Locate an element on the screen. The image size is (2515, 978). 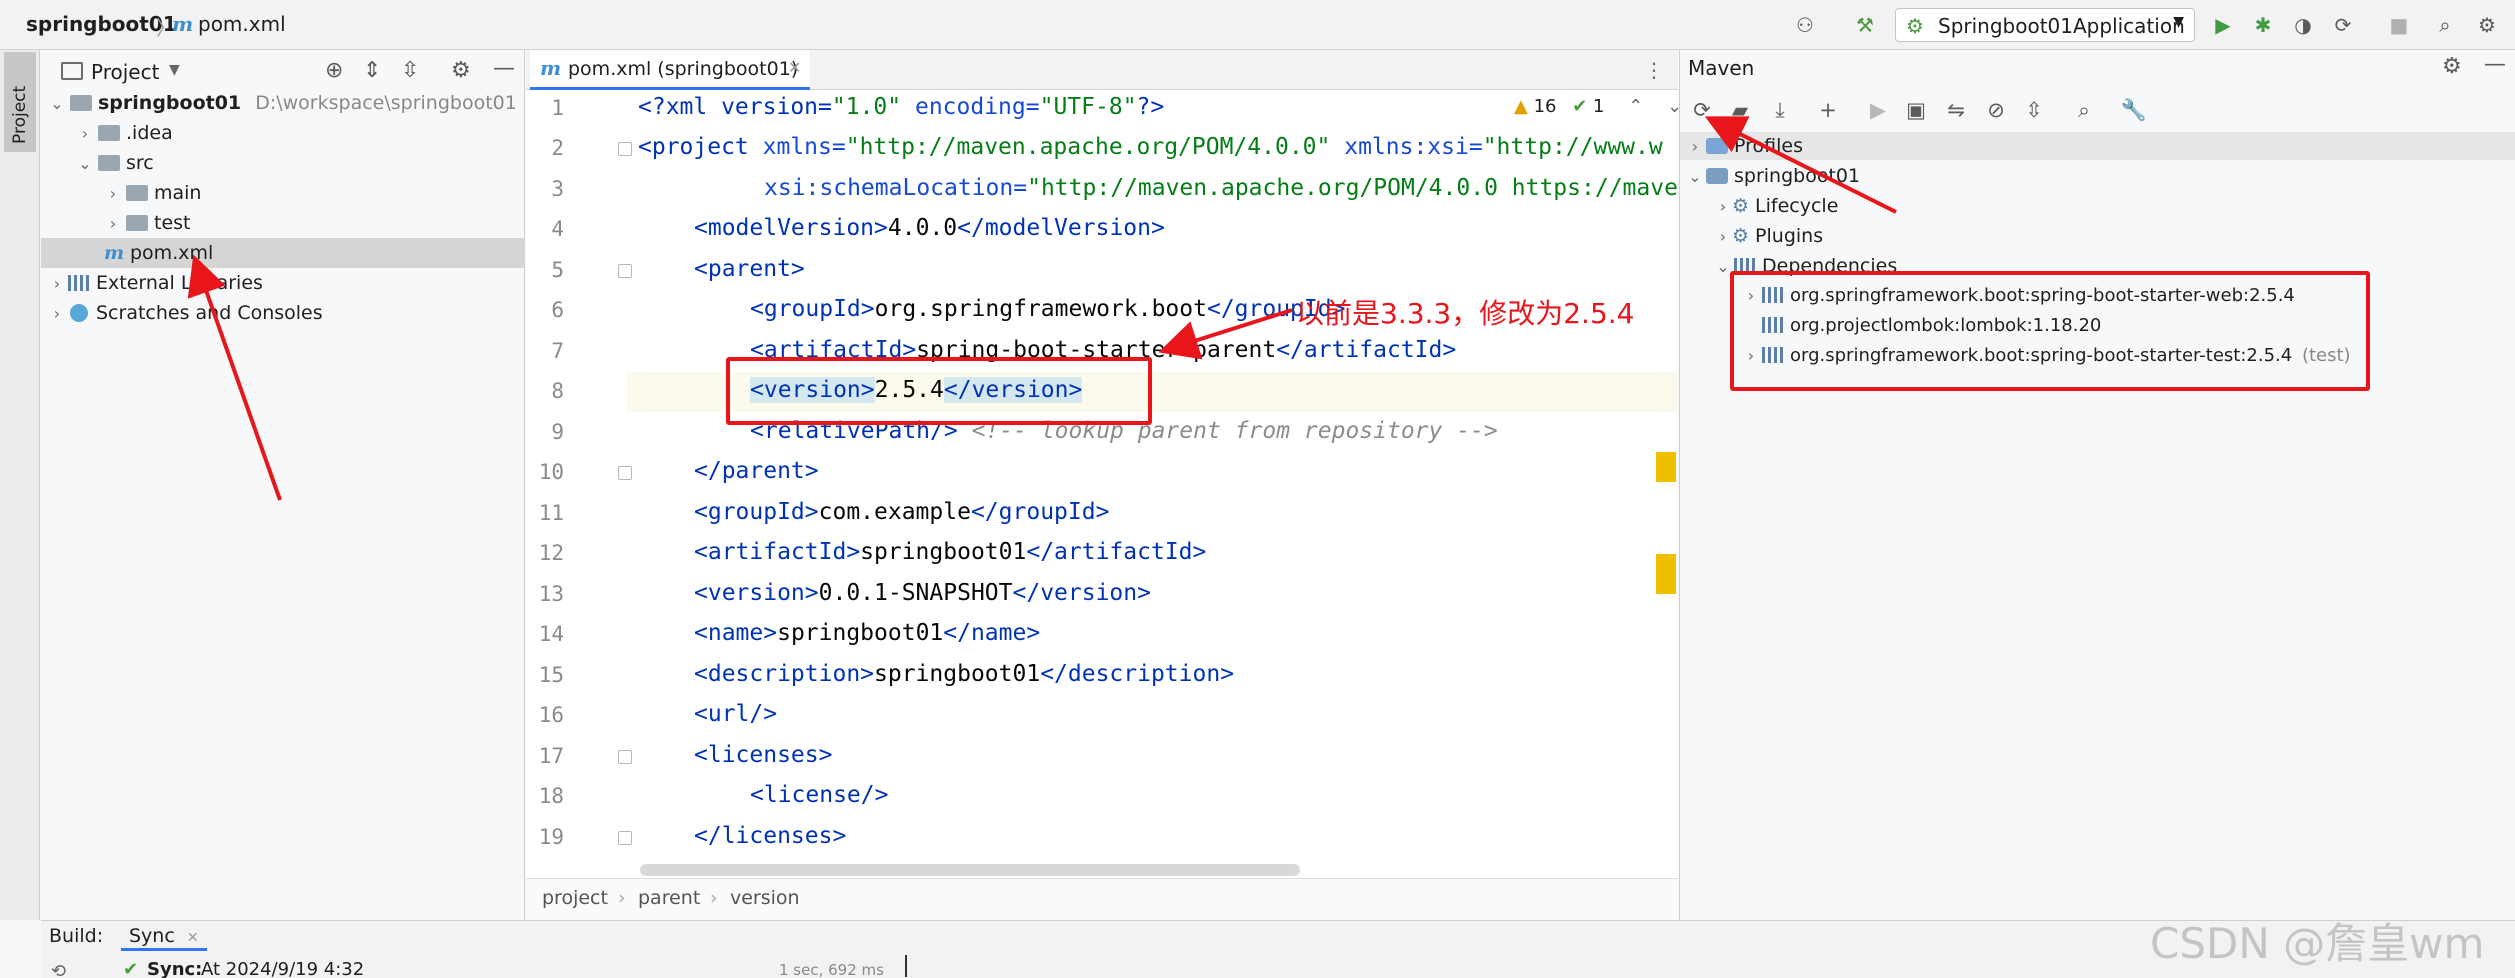
watermark: CSDN @詹皇wm is located at coordinates (2317, 943).